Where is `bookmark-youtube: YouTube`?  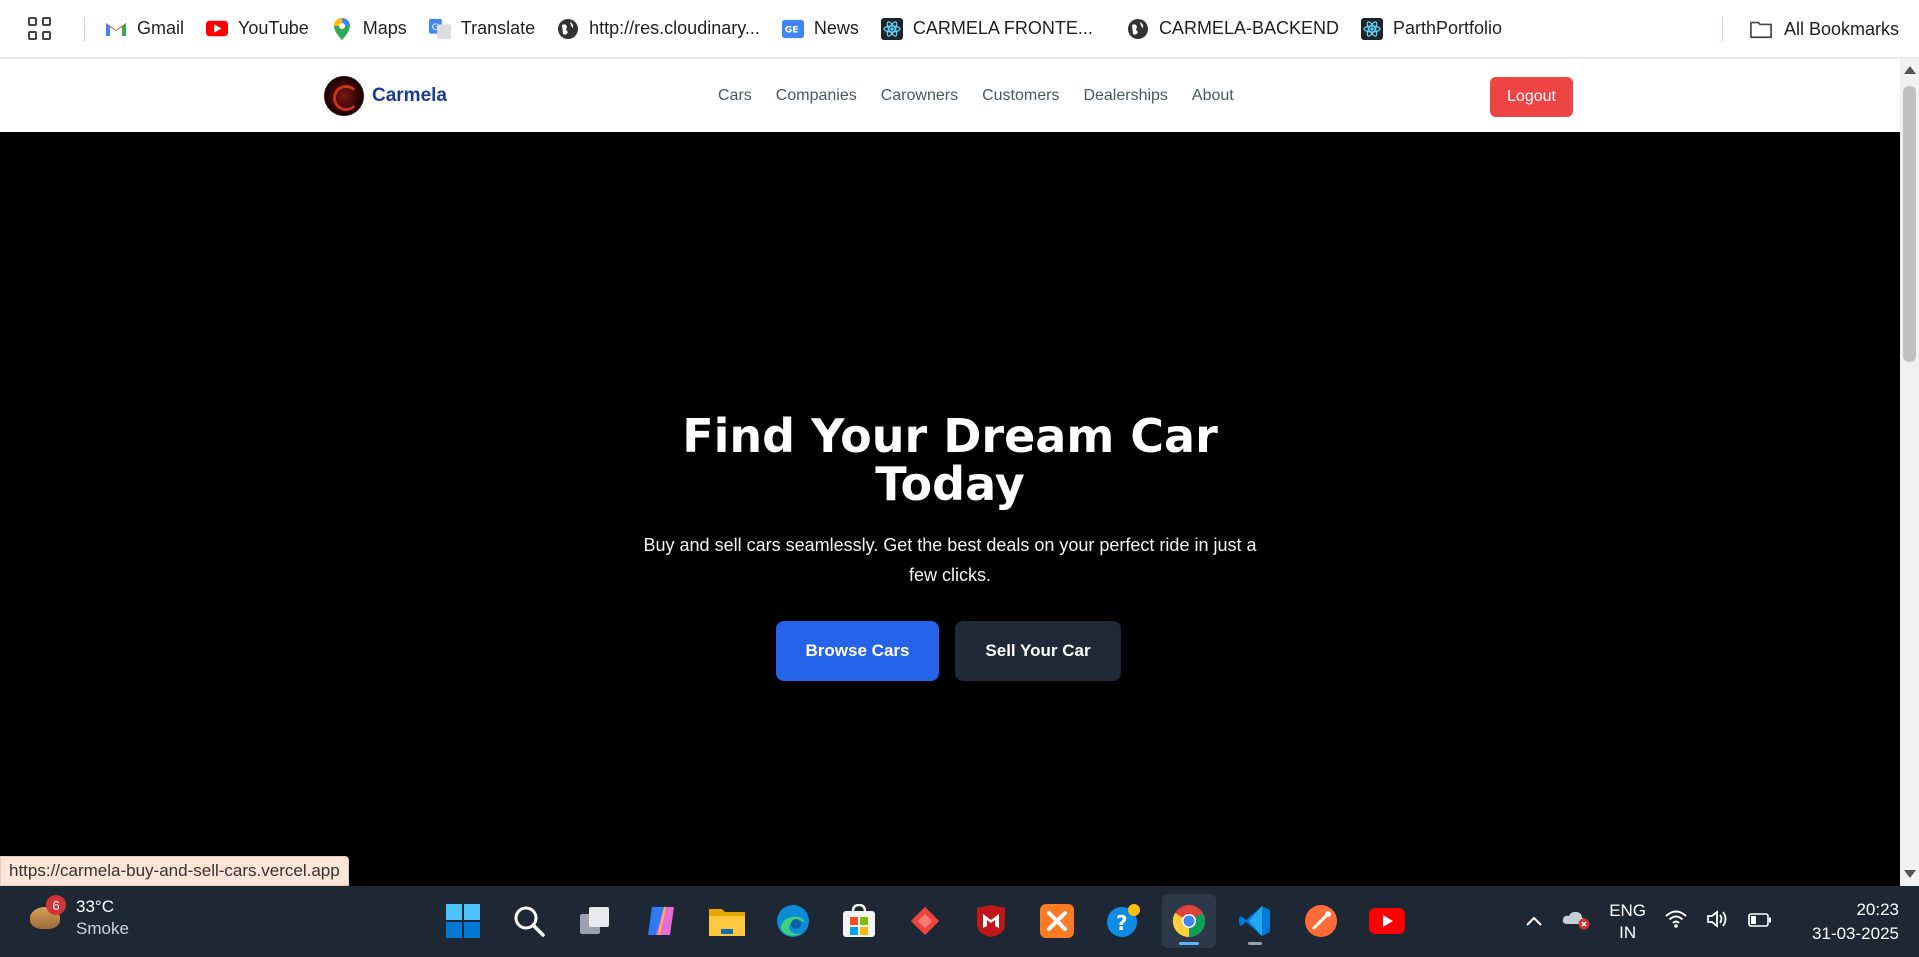
bookmark-youtube: YouTube is located at coordinates (257, 29).